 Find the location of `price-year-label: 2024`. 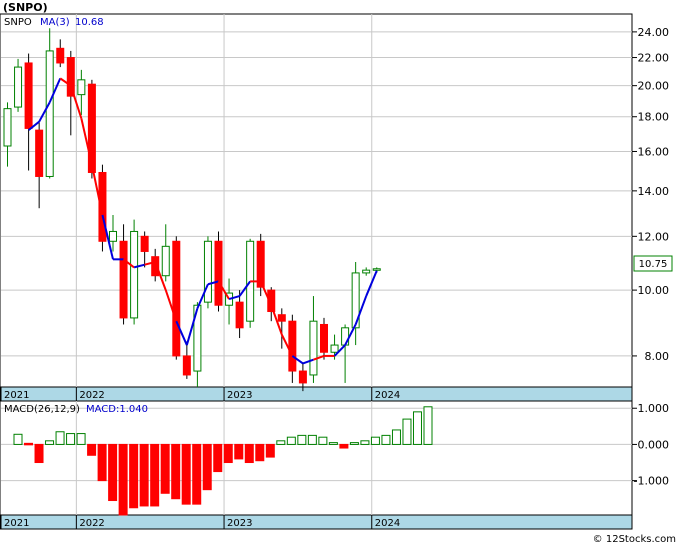

price-year-label: 2024 is located at coordinates (387, 395).